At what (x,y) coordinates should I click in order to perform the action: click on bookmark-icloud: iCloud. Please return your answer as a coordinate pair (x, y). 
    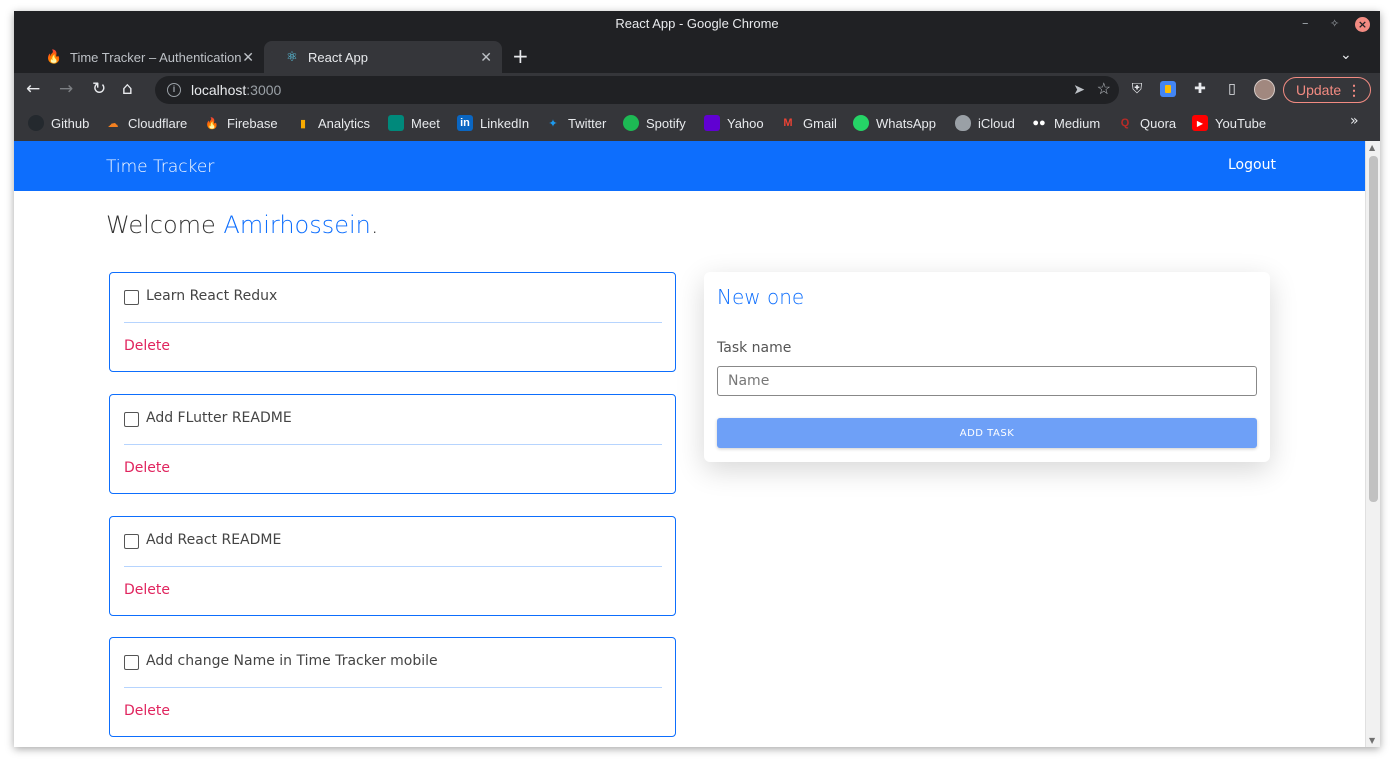
    Looking at the image, I should click on (985, 123).